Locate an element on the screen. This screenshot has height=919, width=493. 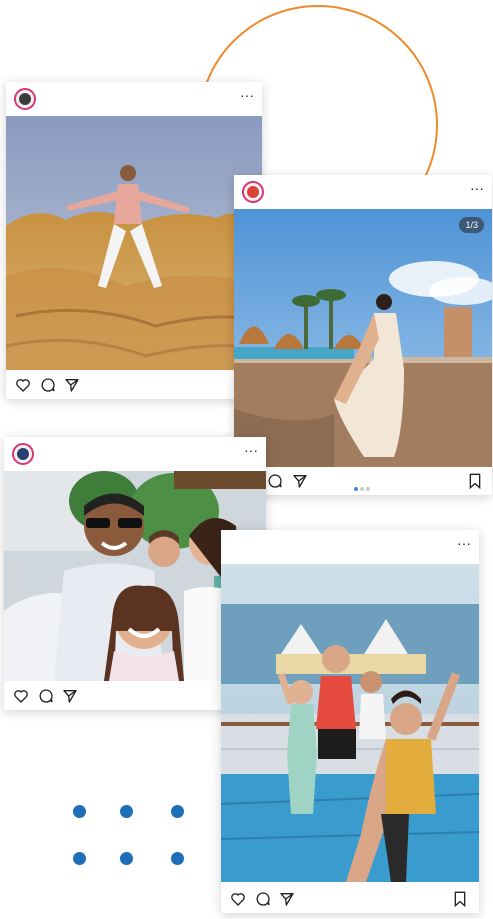
man-on-rocks-photo is located at coordinates (134, 243).